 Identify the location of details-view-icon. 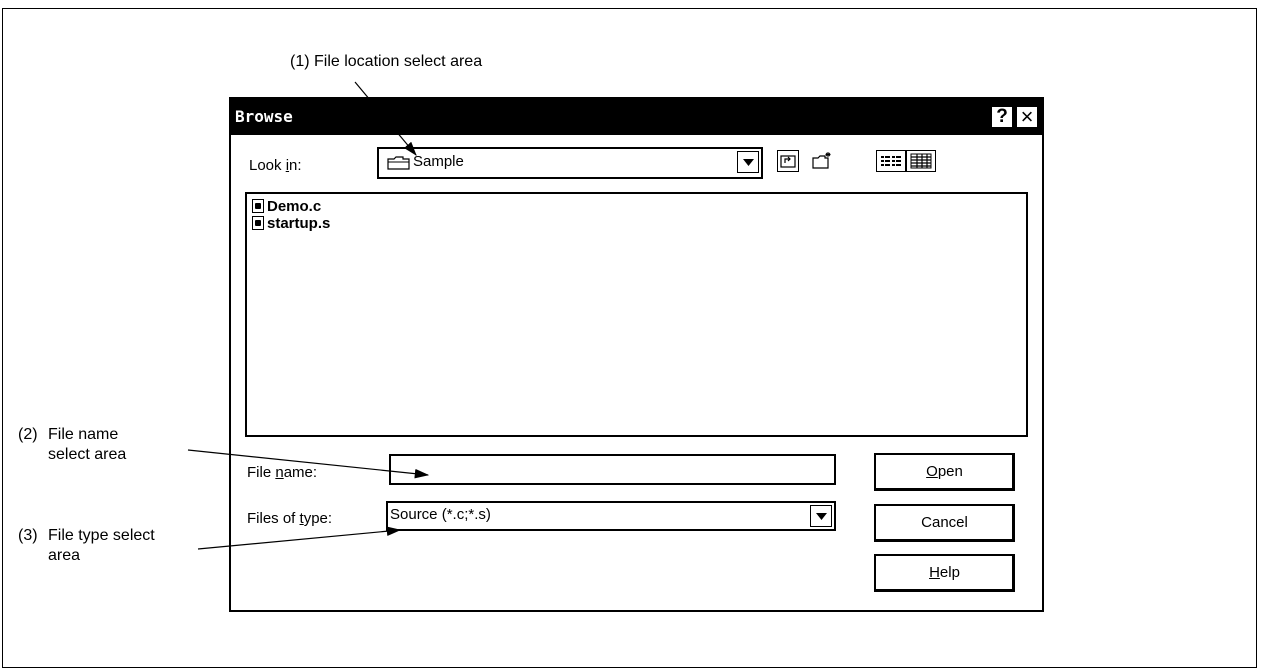
(921, 161).